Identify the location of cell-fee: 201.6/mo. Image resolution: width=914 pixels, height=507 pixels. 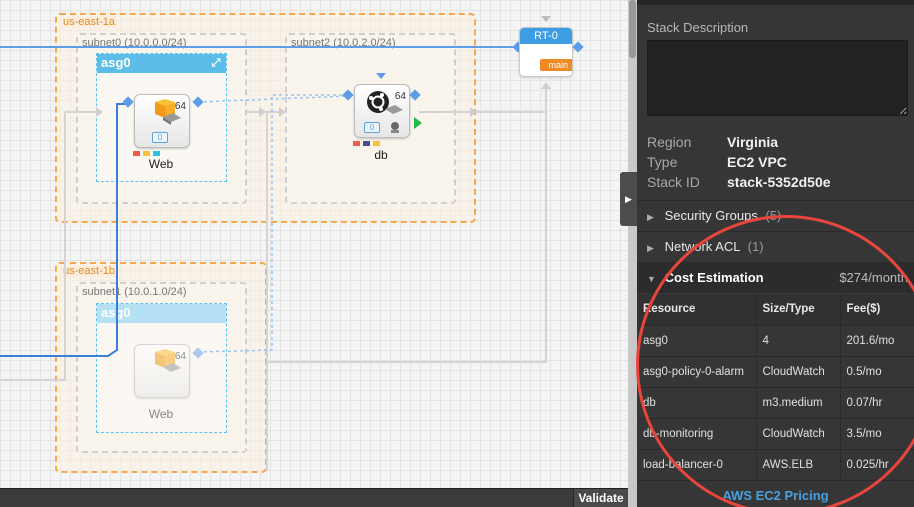
(876, 341).